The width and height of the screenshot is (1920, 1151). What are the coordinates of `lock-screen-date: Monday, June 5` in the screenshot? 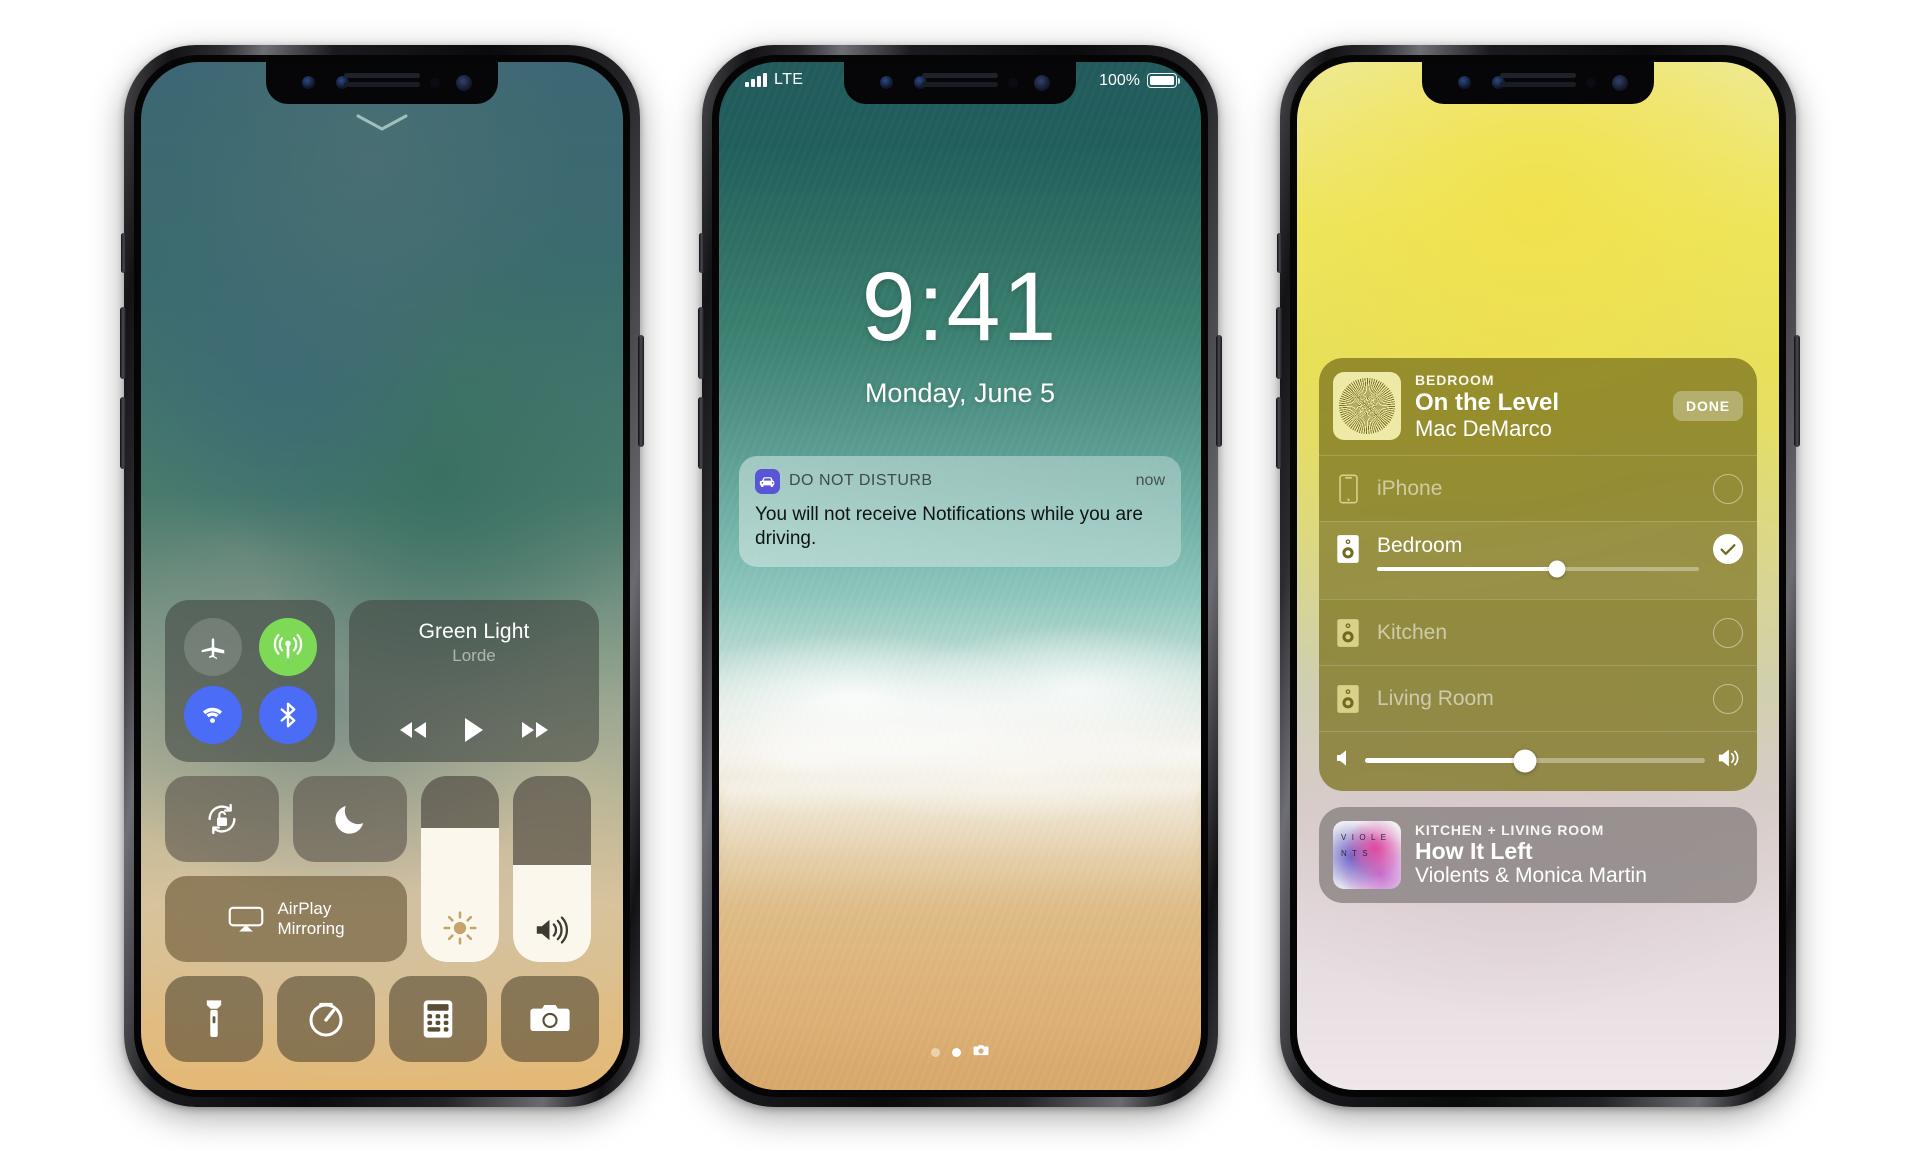 It's located at (960, 392).